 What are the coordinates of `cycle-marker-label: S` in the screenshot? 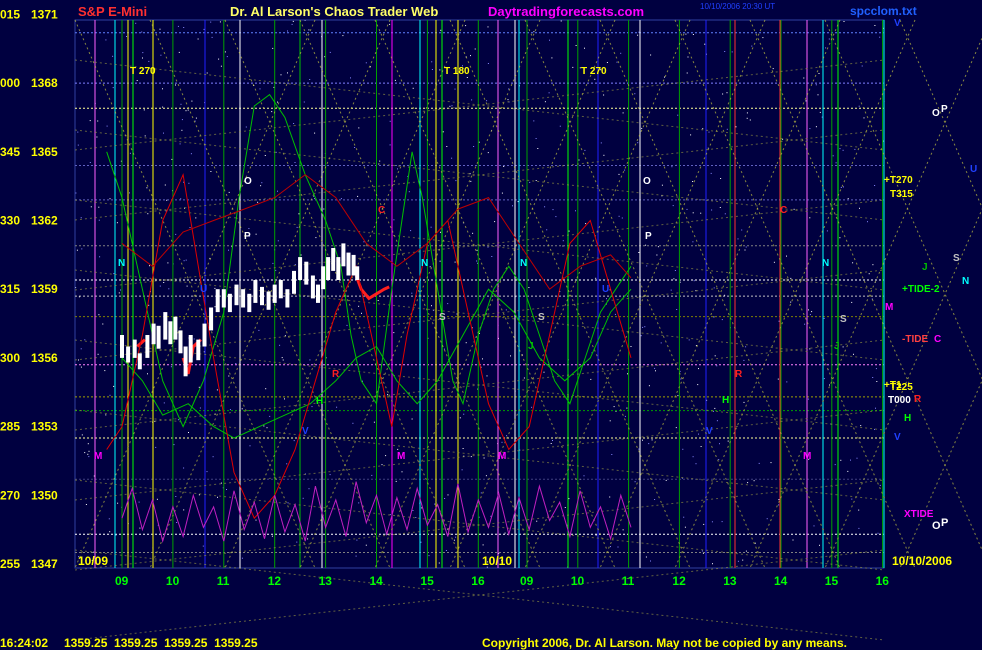 It's located at (442, 317).